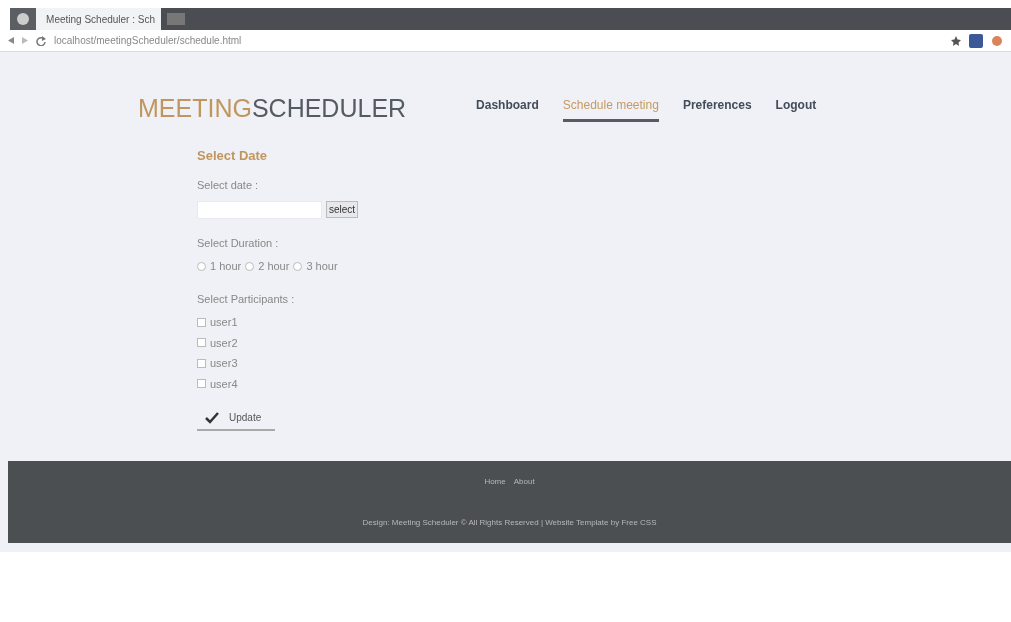 The width and height of the screenshot is (1011, 622). Describe the element at coordinates (498, 40) in the screenshot. I see `url-field: localhost/meetingScheduler/schedule.html` at that location.